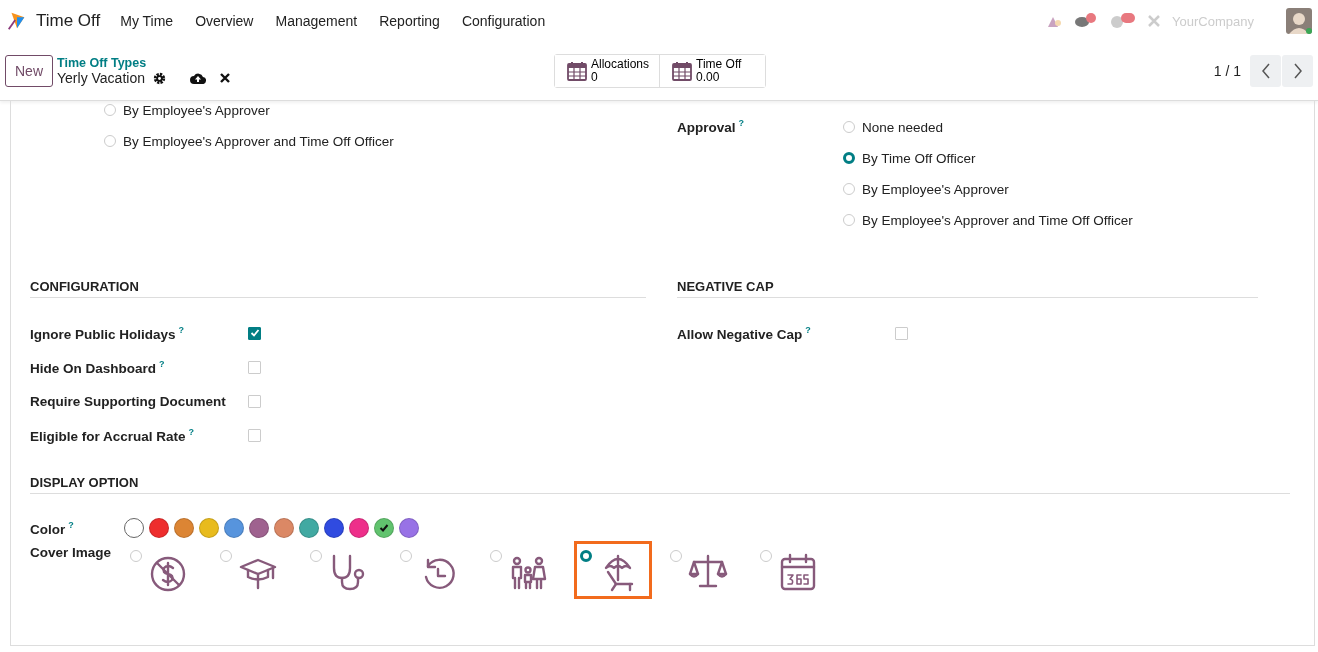 This screenshot has height=652, width=1318. What do you see at coordinates (128, 401) in the screenshot?
I see `field-label: Require Supporting Document` at bounding box center [128, 401].